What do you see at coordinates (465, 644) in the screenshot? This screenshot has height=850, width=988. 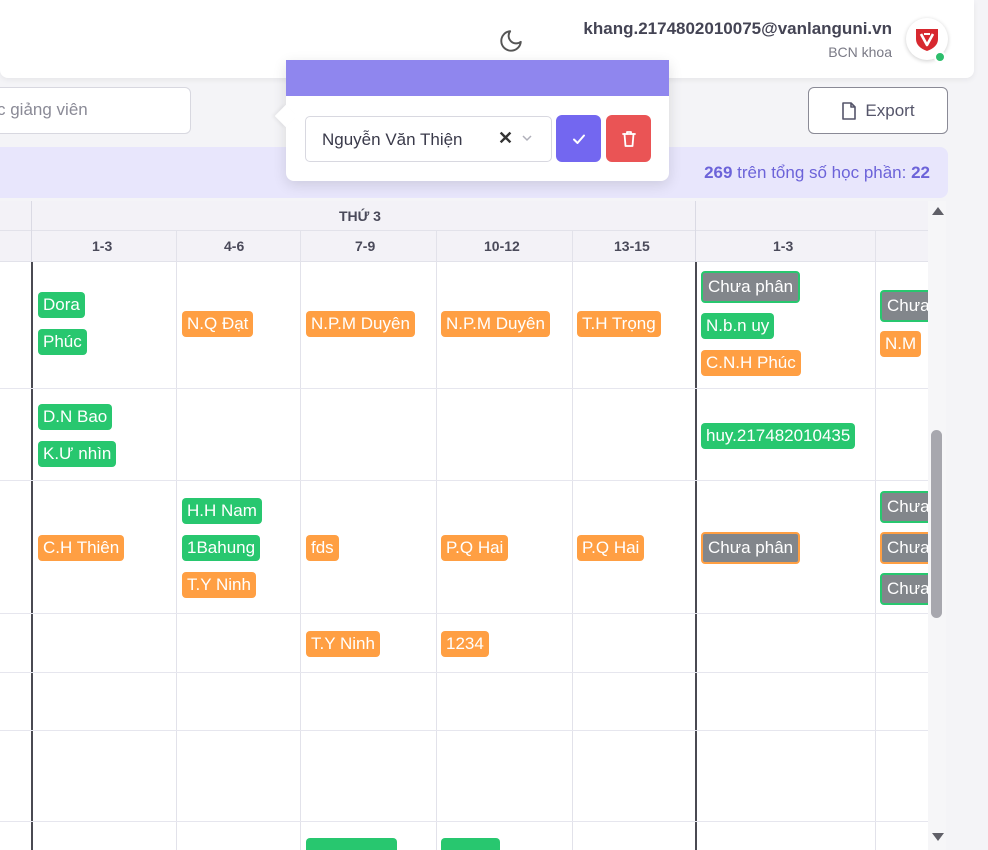 I see `lecturer-tag: 1234` at bounding box center [465, 644].